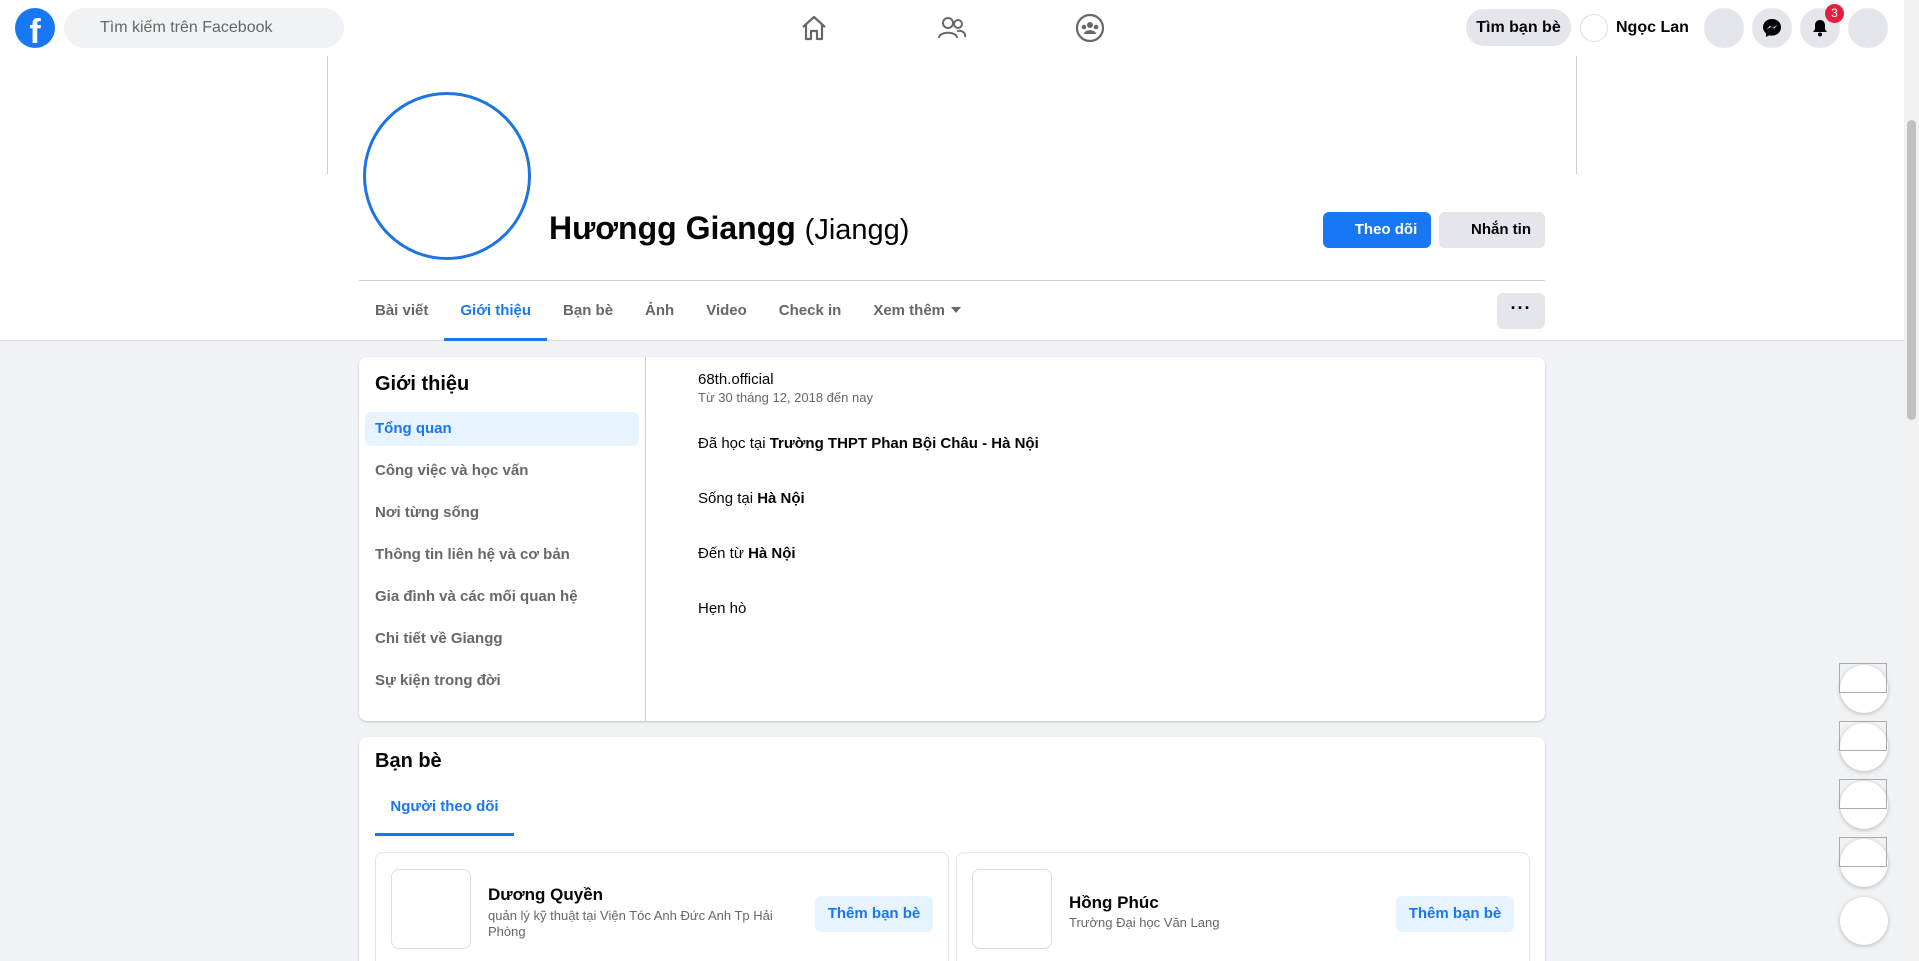  Describe the element at coordinates (502, 513) in the screenshot. I see `about-menu-places-lived: Nơi từng sống` at that location.